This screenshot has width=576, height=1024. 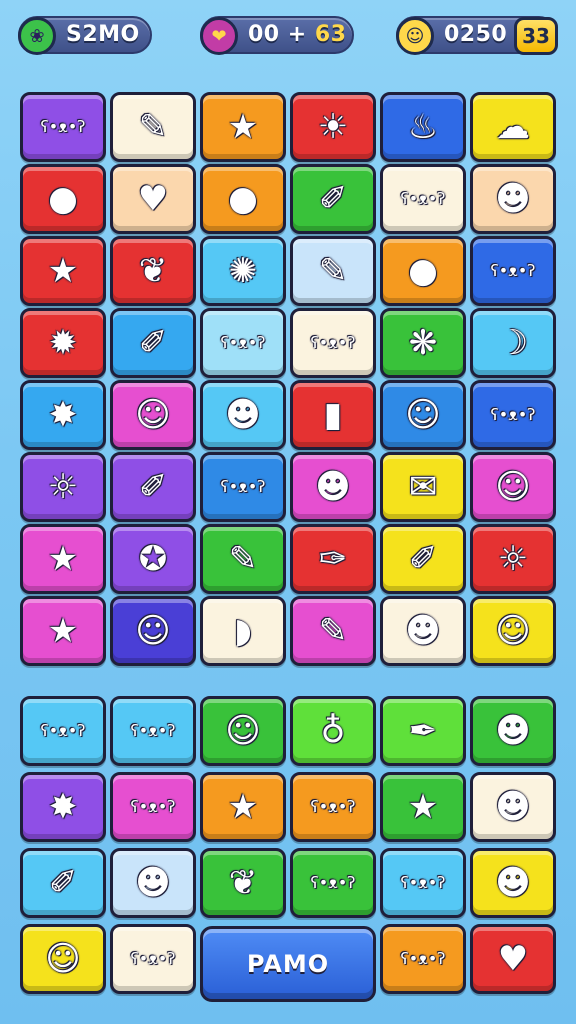 What do you see at coordinates (333, 415) in the screenshot?
I see `game-tile: ▮` at bounding box center [333, 415].